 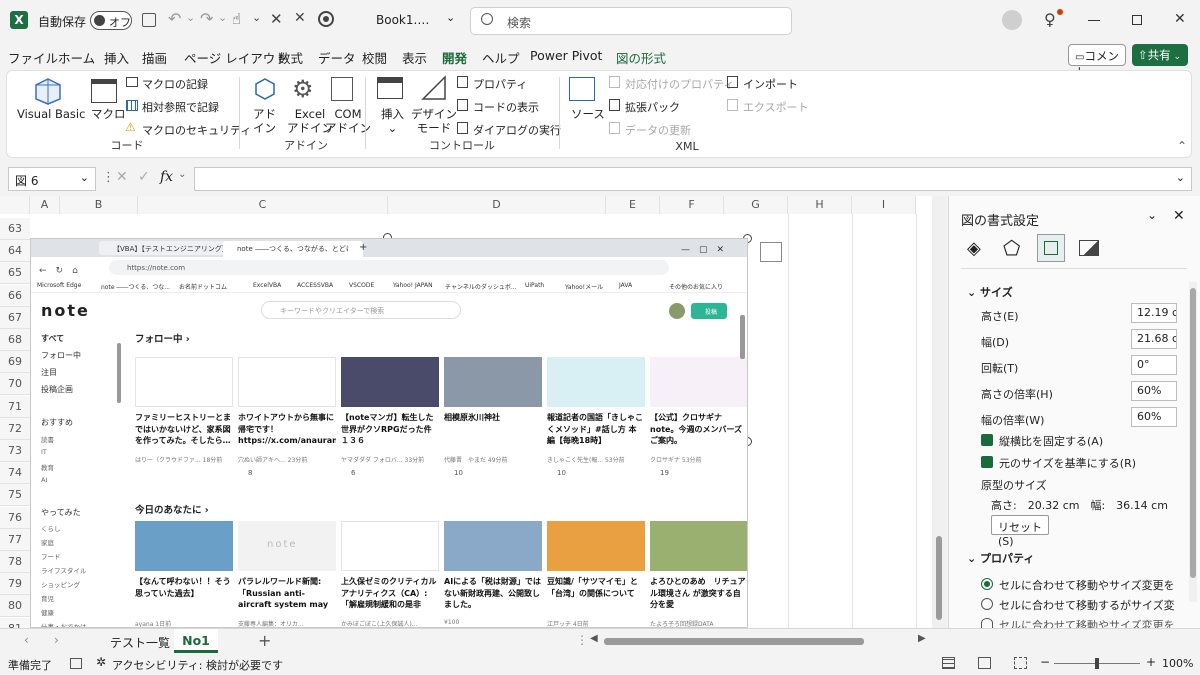 What do you see at coordinates (1000, 558) in the screenshot?
I see `properties-section-toggle: ⌄ プロパティ` at bounding box center [1000, 558].